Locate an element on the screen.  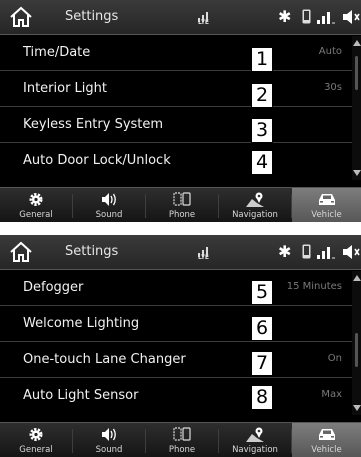
list-item-welcome-lighting: Welcome Lighting is located at coordinates (176, 324).